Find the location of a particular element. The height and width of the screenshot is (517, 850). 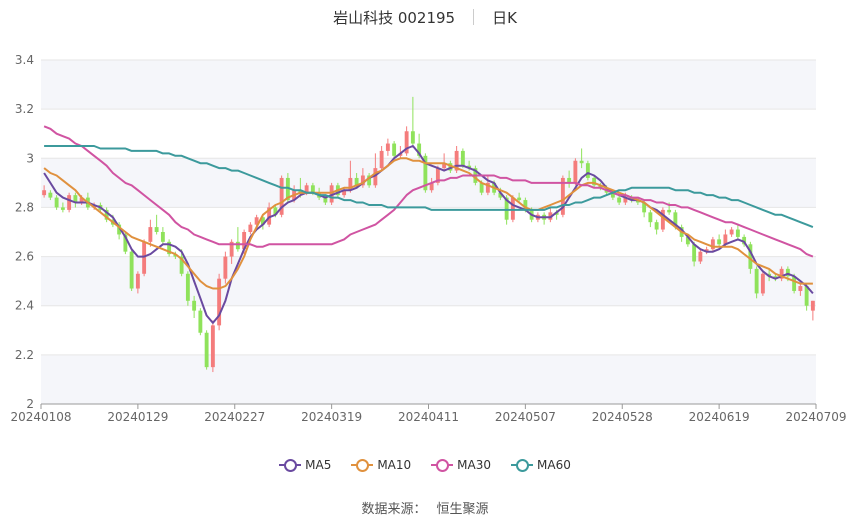

y-tick-label: 2.2 is located at coordinates (24, 355).